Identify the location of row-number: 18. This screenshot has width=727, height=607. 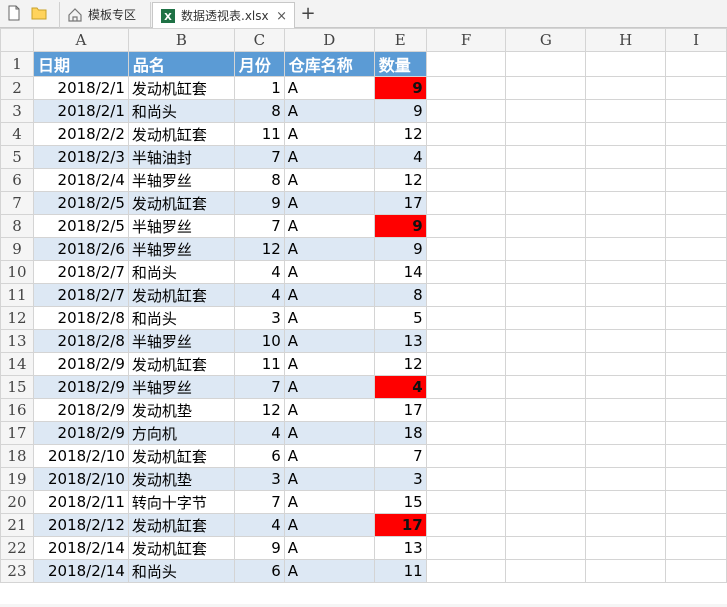
(17, 456).